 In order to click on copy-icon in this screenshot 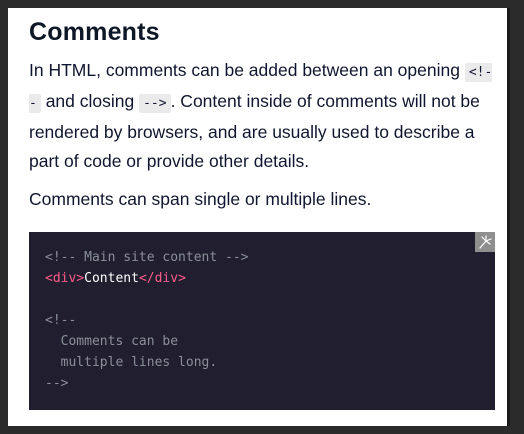, I will do `click(485, 242)`.